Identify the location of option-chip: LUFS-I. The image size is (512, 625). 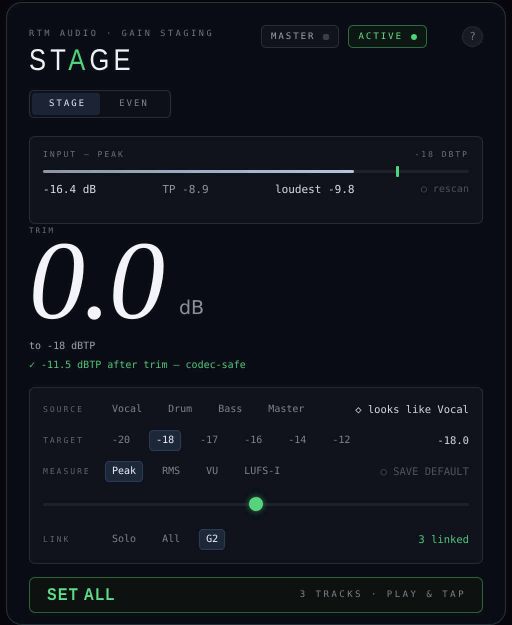
(262, 471).